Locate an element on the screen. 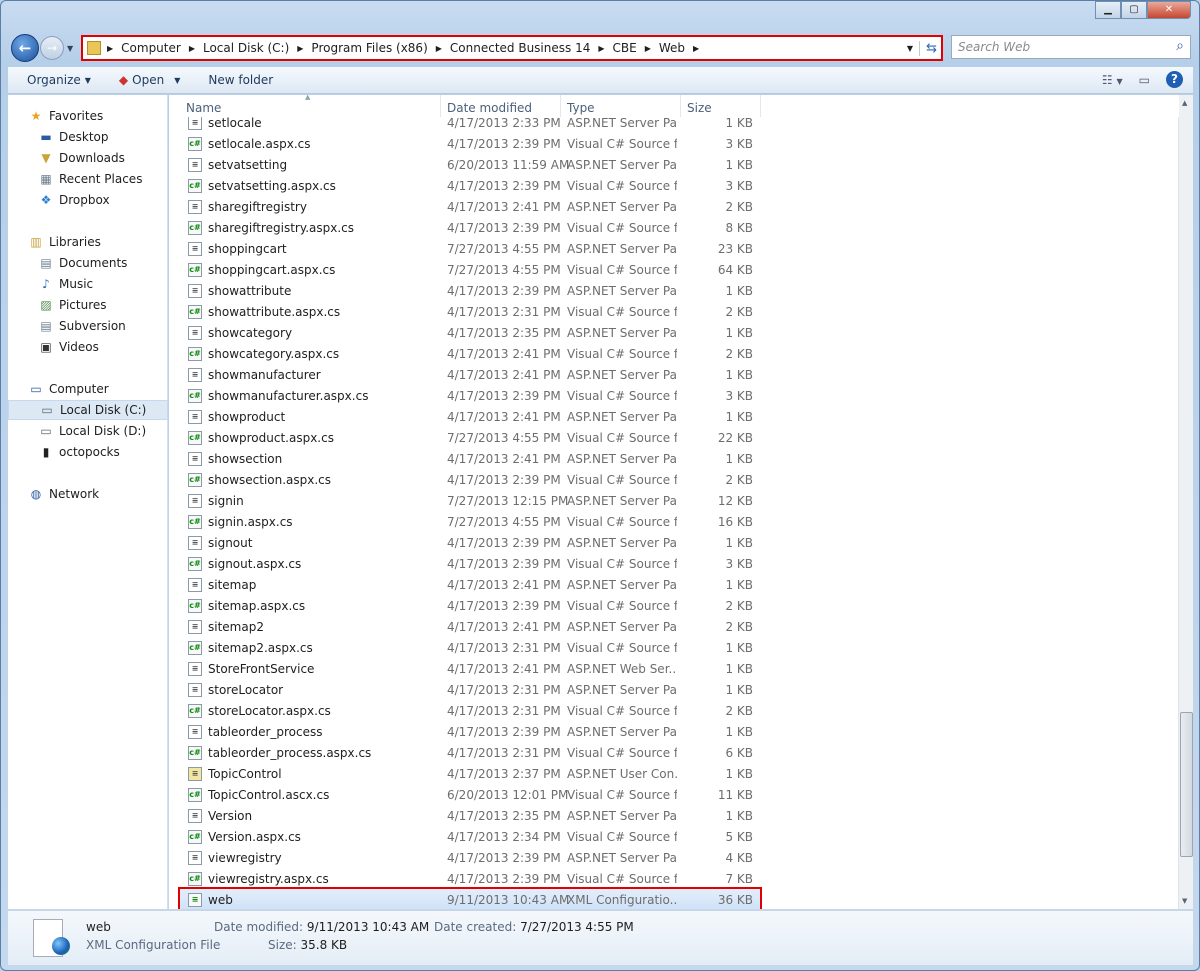 The height and width of the screenshot is (971, 1200). back-button: ← is located at coordinates (25, 48).